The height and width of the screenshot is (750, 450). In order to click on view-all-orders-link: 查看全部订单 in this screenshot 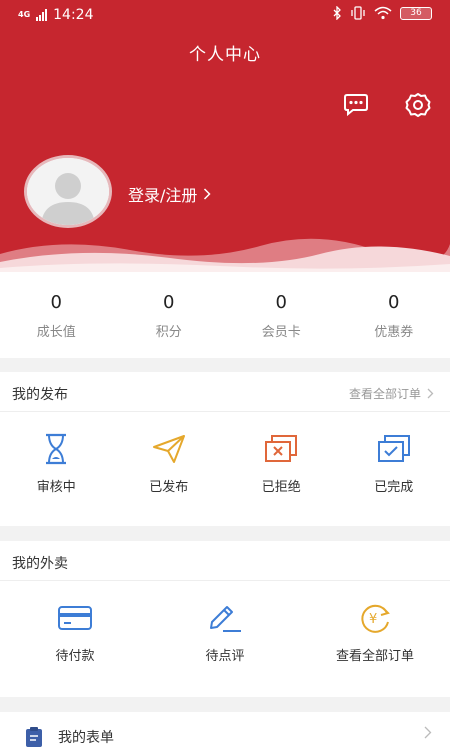, I will do `click(391, 393)`.